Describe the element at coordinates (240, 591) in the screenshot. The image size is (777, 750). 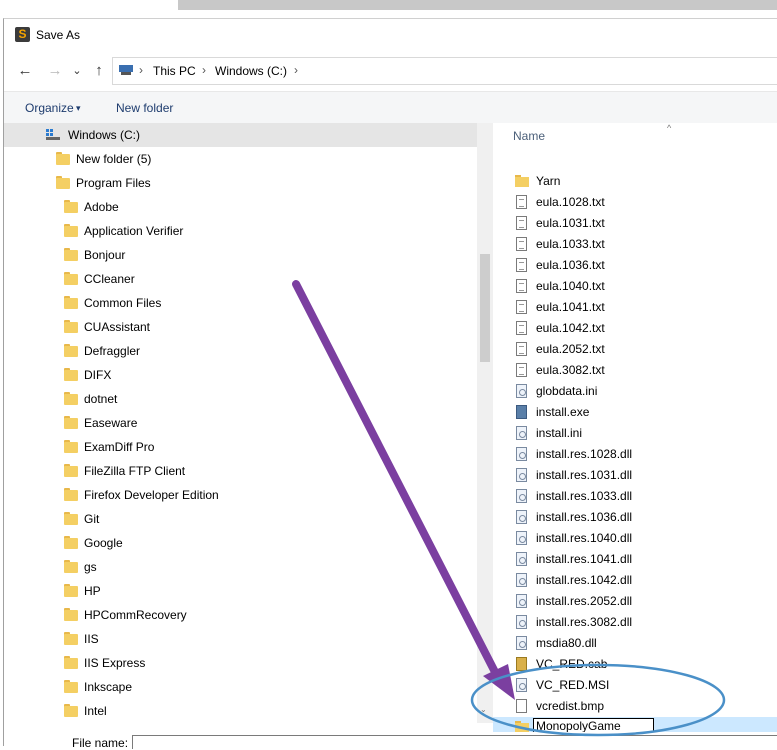
I see `tree-item: HP` at that location.